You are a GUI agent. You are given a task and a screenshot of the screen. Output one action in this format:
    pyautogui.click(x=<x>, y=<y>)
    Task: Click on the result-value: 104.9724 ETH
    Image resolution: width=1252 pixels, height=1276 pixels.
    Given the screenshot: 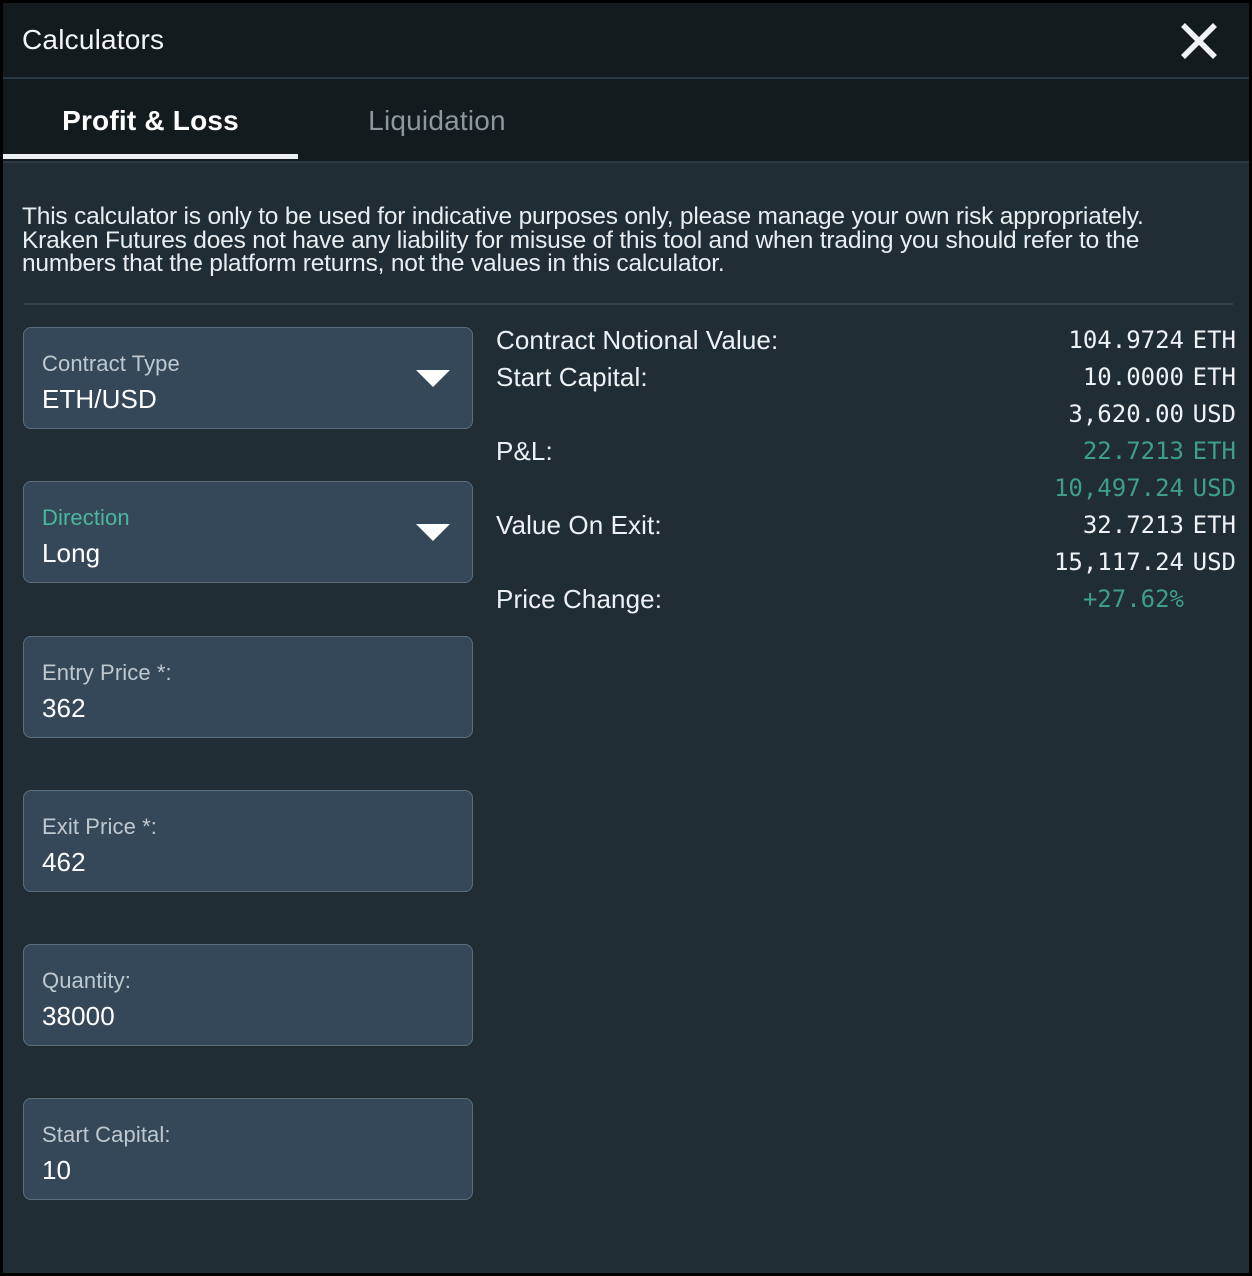 What is the action you would take?
    pyautogui.click(x=1152, y=340)
    